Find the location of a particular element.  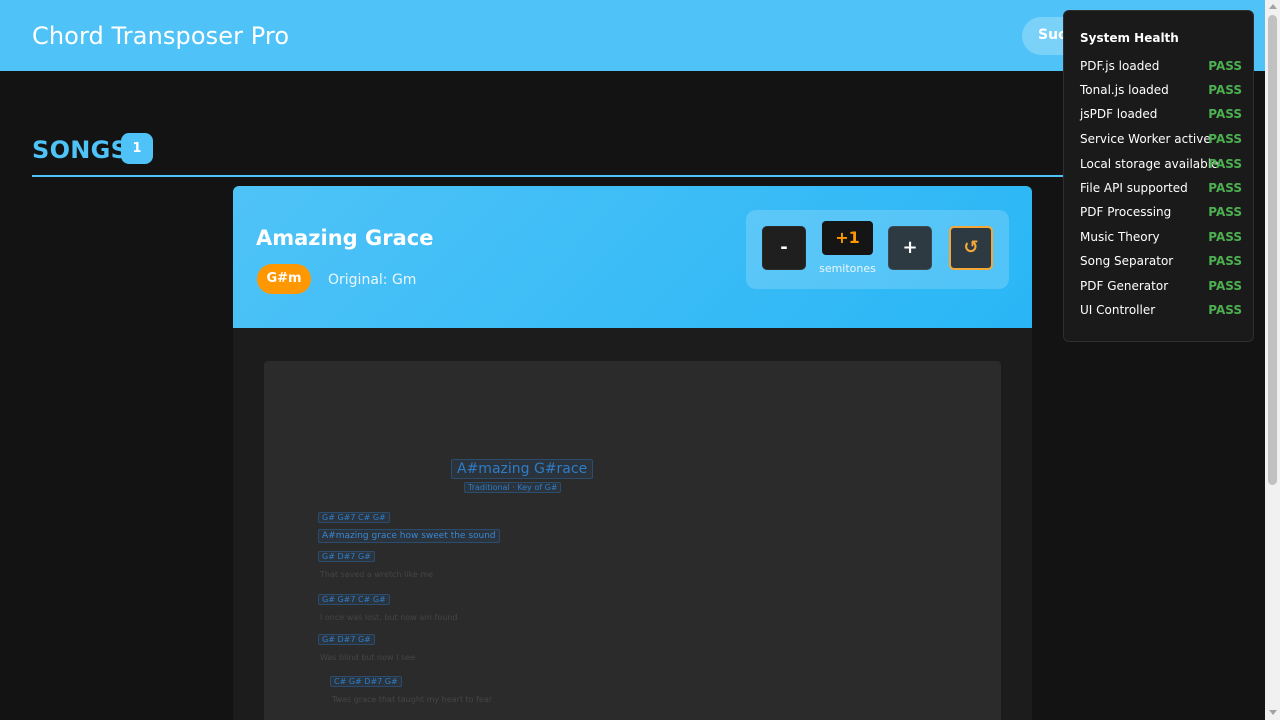

lyric-line: That saved a wretch like me is located at coordinates (377, 574).